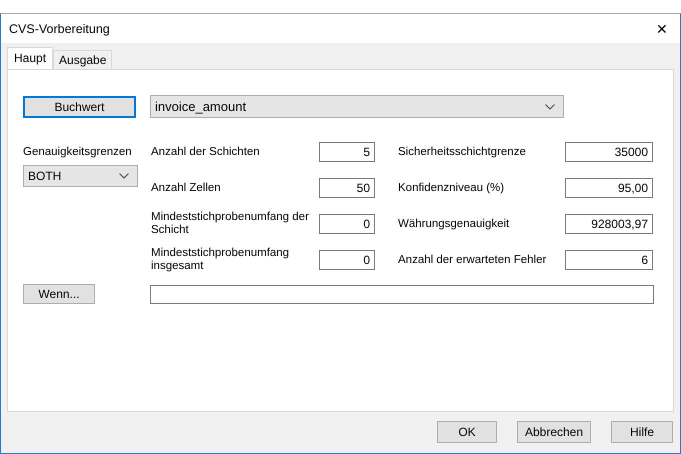 This screenshot has width=681, height=454. I want to click on condition-field, so click(402, 294).